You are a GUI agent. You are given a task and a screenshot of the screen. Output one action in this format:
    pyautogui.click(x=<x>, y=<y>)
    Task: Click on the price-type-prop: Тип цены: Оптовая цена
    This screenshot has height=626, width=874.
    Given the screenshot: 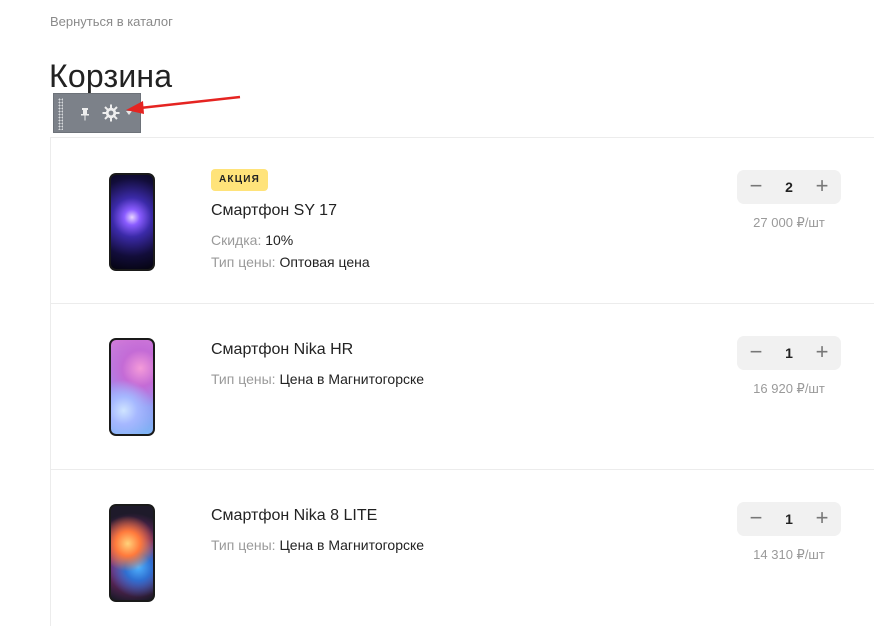 What is the action you would take?
    pyautogui.click(x=290, y=262)
    